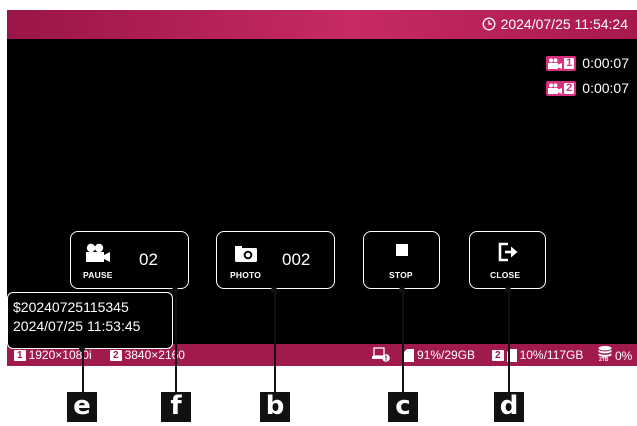 This screenshot has width=637, height=426. Describe the element at coordinates (537, 355) in the screenshot. I see `media-2-usage: 2 10%/117GB` at that location.